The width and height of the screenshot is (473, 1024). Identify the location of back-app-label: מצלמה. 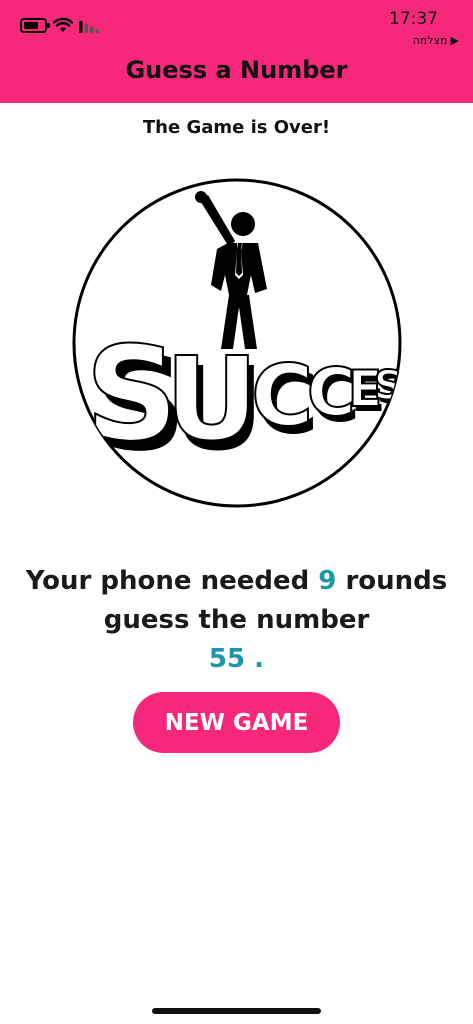
(430, 40).